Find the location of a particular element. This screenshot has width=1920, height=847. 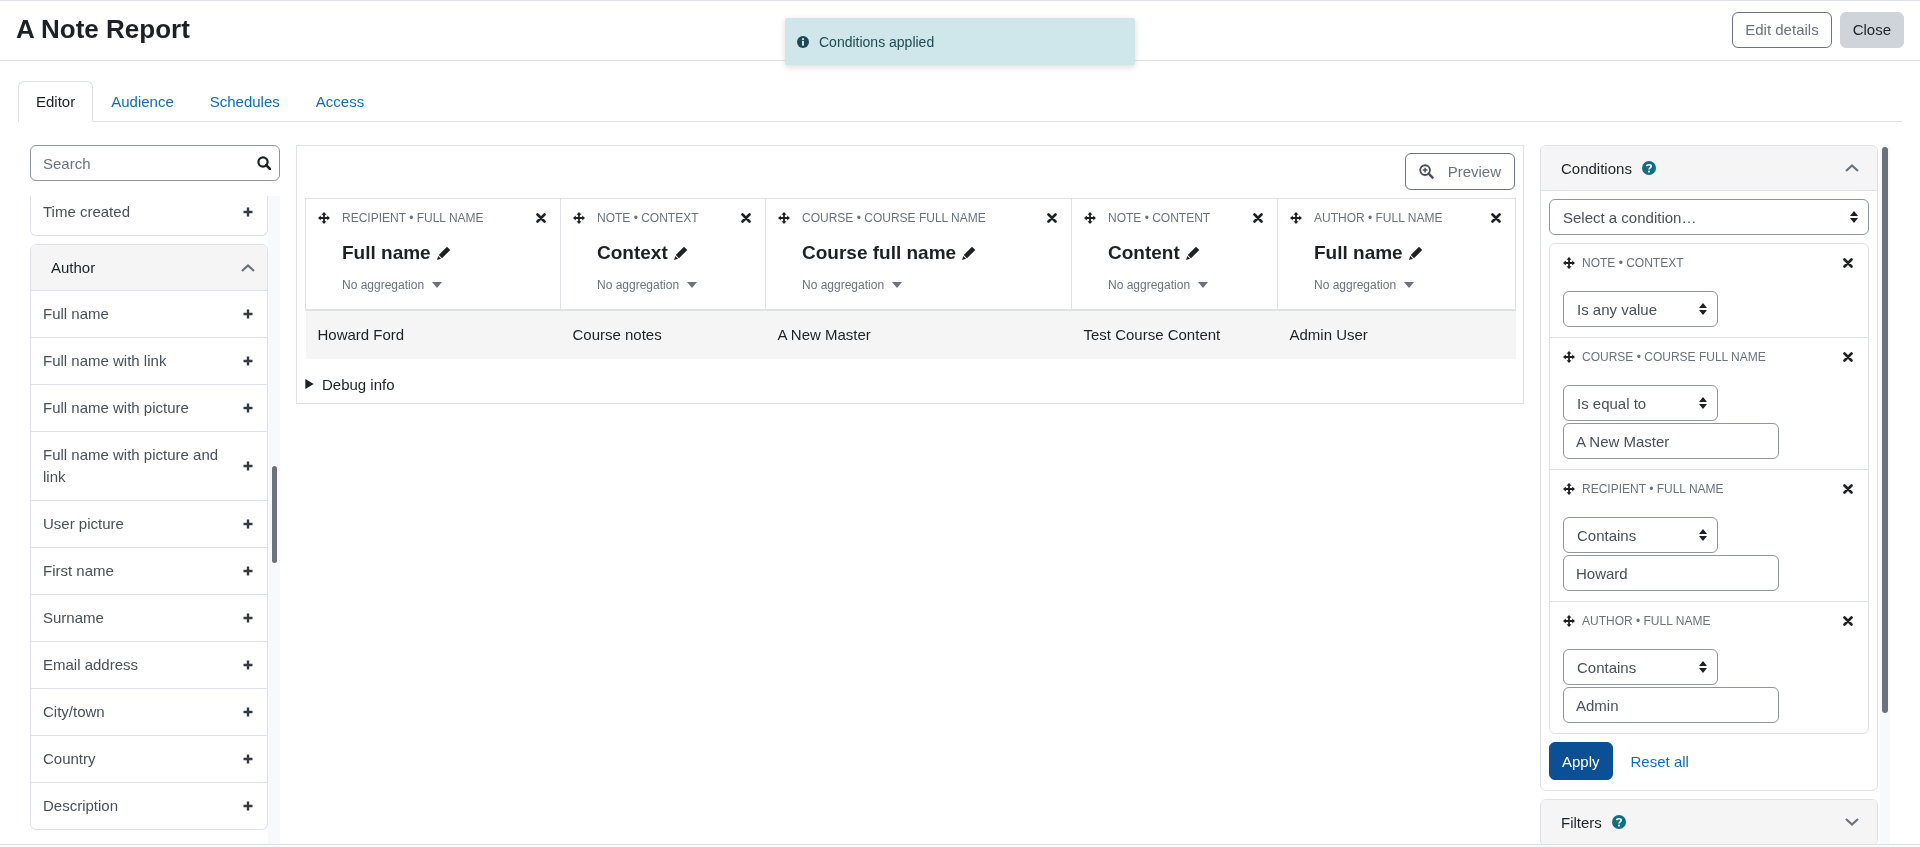

apply-button: Apply is located at coordinates (1581, 761).